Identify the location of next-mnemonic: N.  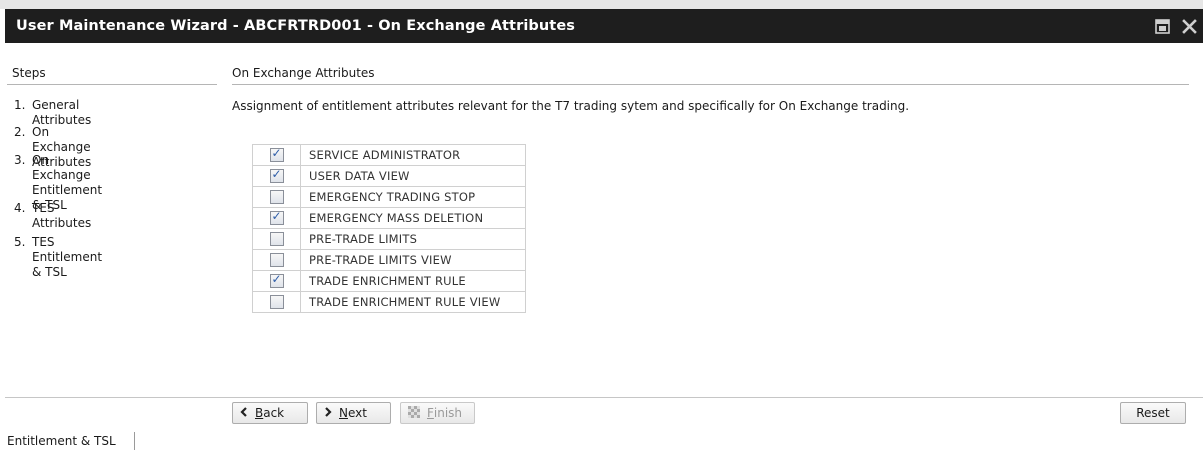
(343, 413).